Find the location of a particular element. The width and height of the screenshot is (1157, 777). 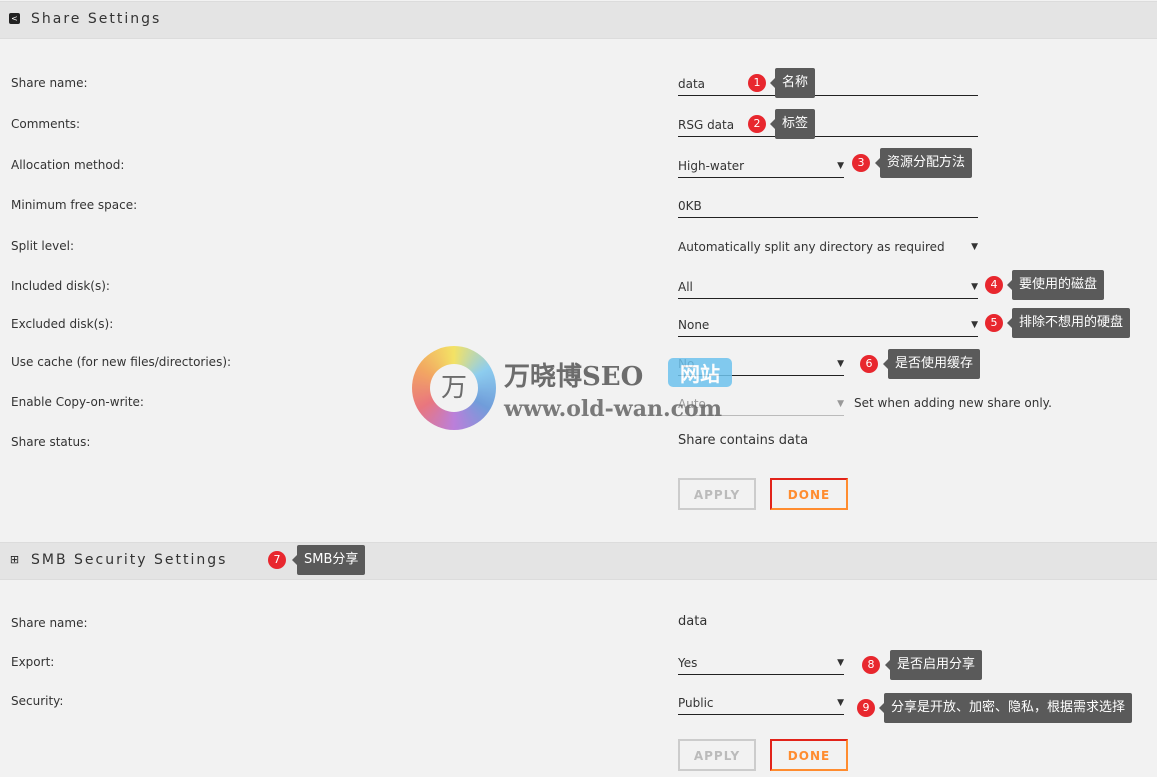

section-title: Share Settings is located at coordinates (96, 19).